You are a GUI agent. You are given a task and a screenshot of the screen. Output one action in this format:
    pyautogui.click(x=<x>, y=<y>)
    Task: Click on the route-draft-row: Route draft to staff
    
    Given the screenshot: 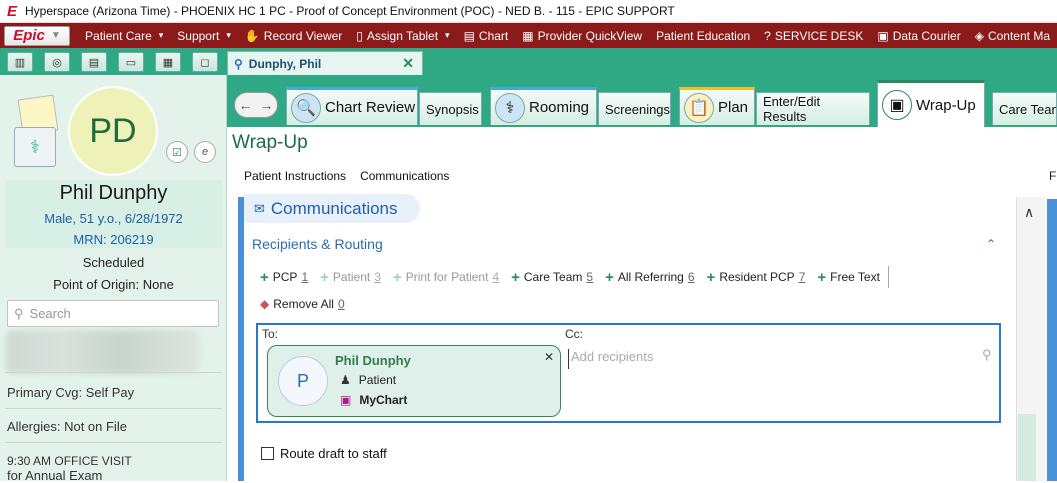 What is the action you would take?
    pyautogui.click(x=324, y=453)
    